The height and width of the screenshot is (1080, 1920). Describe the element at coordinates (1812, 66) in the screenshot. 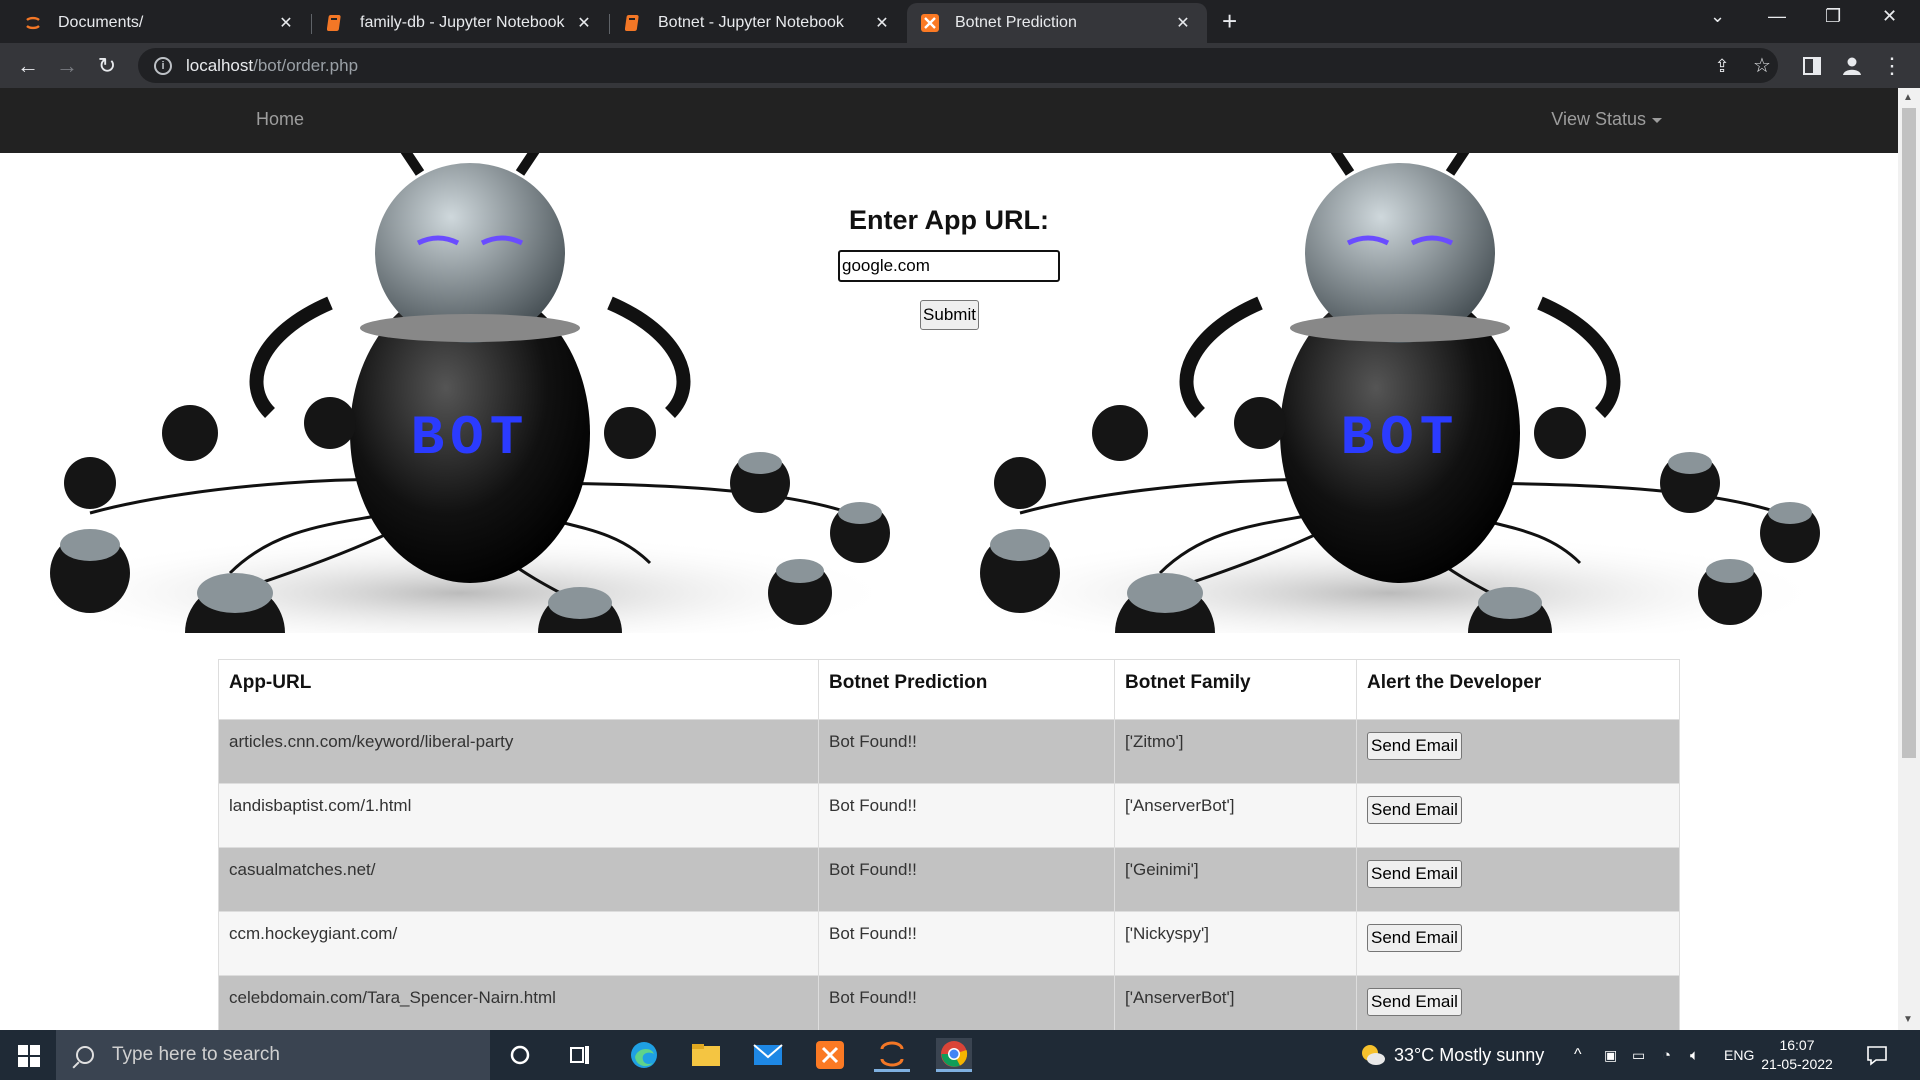

I see `side-panel-icon` at that location.